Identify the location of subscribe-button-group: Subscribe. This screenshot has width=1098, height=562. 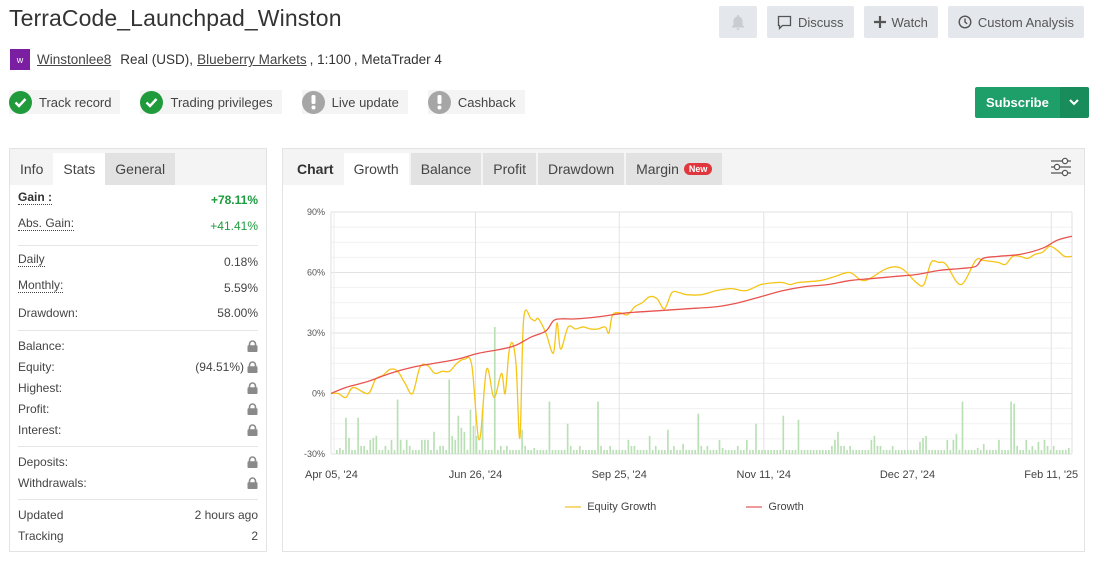
(1032, 102).